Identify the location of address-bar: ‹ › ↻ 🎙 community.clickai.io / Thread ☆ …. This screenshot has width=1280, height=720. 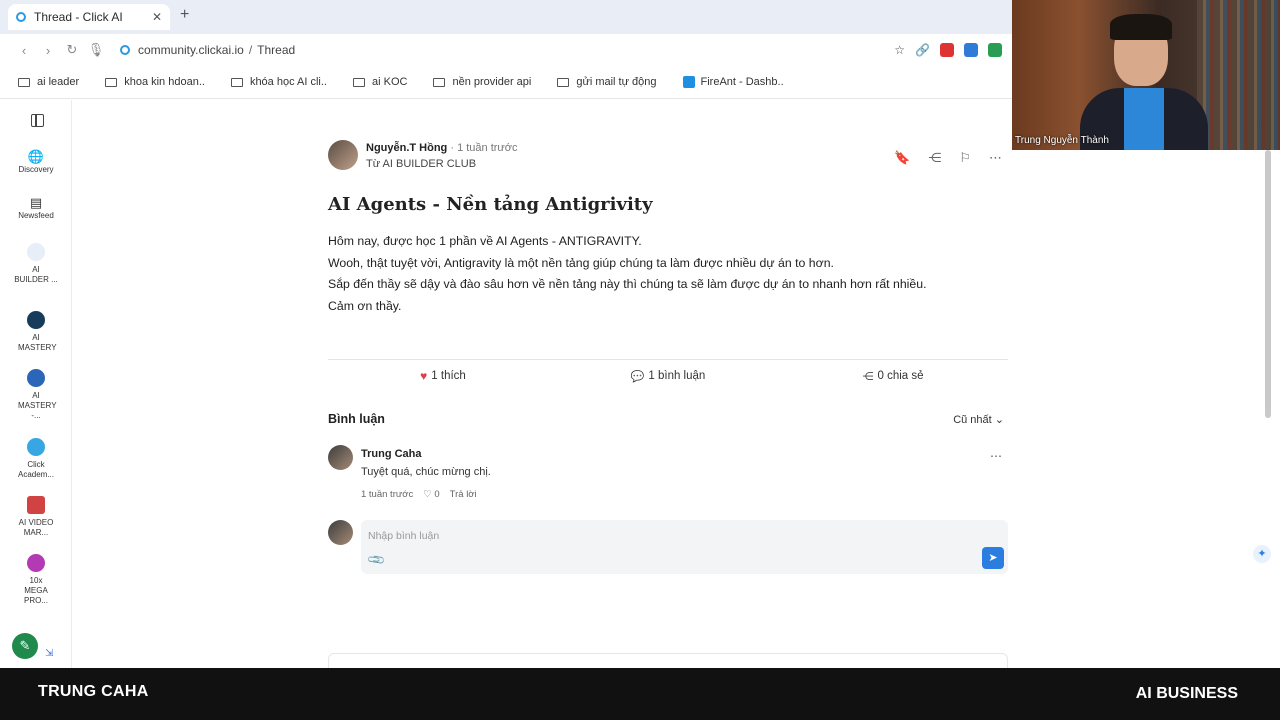
(506, 50).